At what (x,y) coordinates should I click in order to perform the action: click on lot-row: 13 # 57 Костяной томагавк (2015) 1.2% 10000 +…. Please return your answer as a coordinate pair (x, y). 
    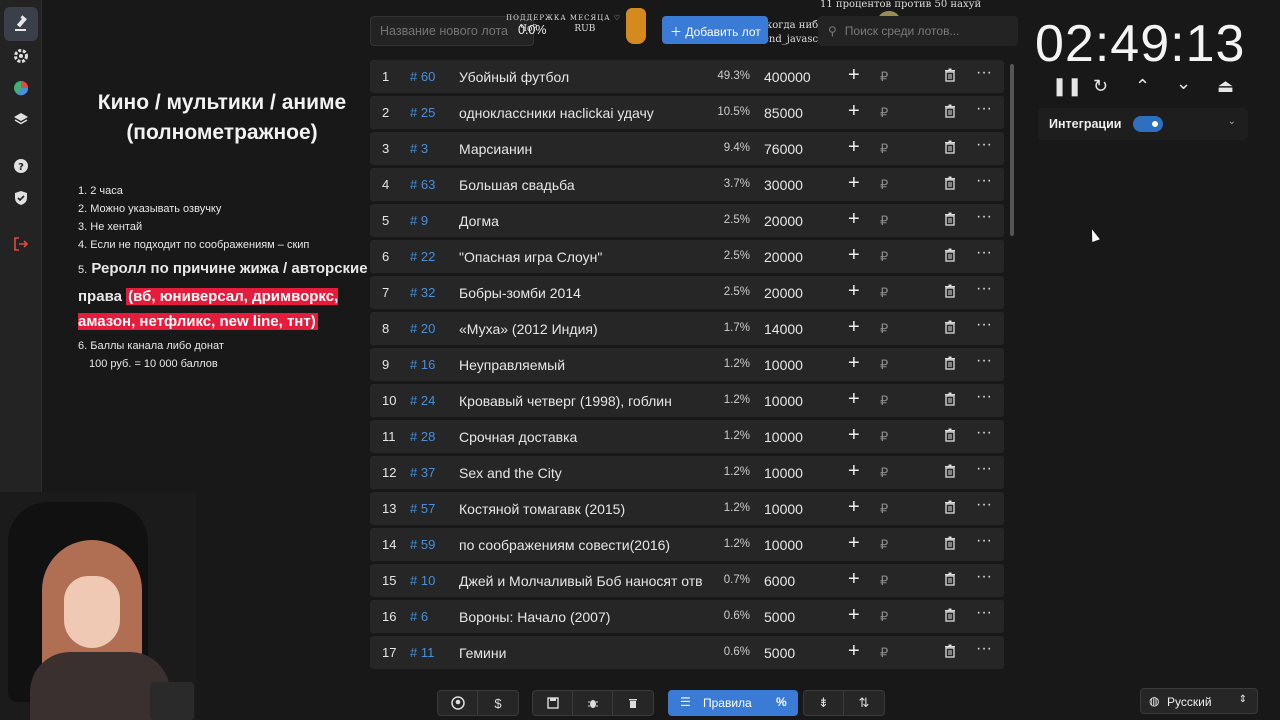
    Looking at the image, I should click on (687, 508).